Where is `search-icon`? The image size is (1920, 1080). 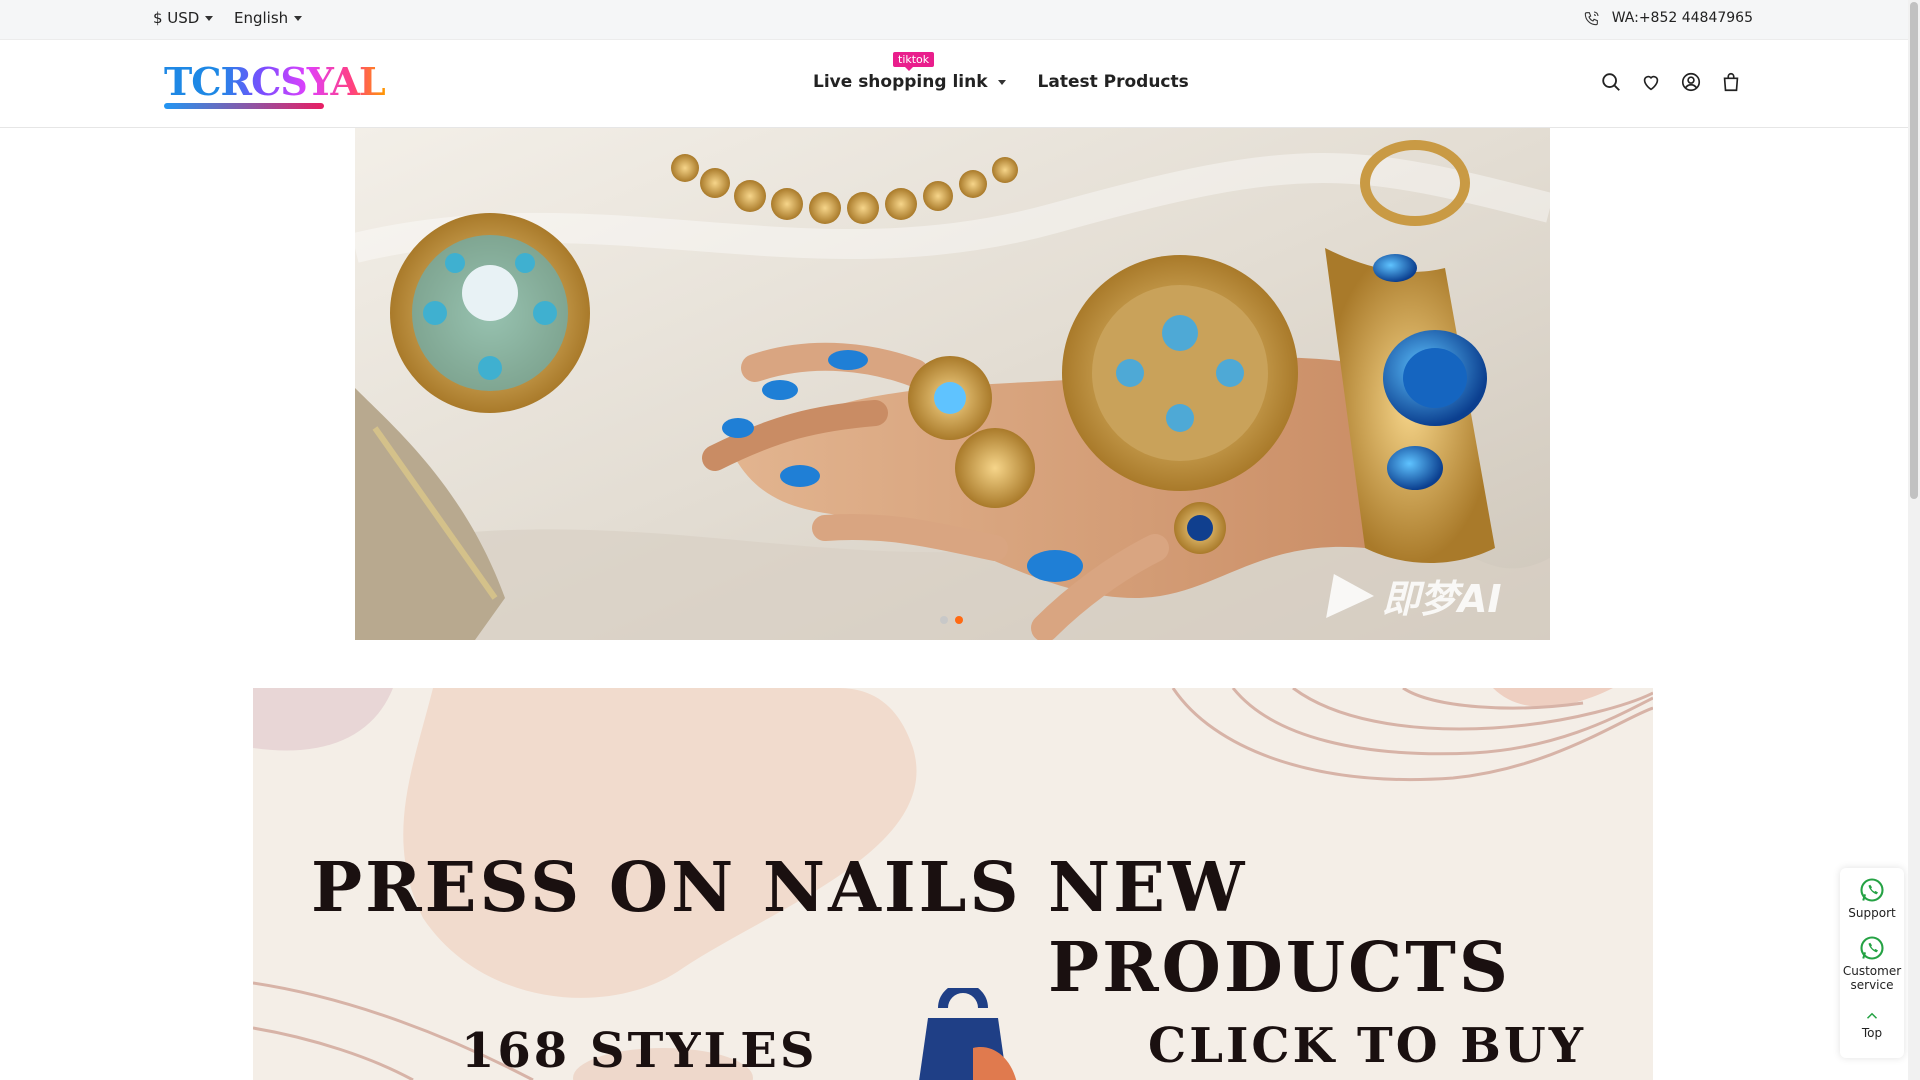
search-icon is located at coordinates (1611, 82).